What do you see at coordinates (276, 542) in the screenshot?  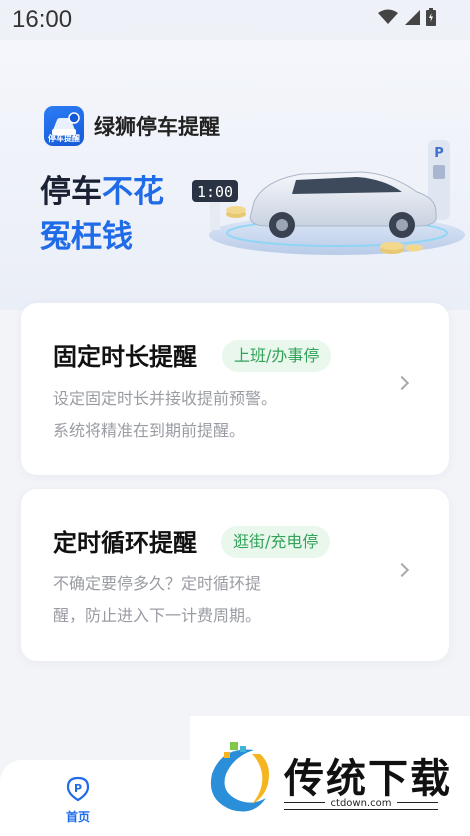 I see `card-tag: 逛街/充电停` at bounding box center [276, 542].